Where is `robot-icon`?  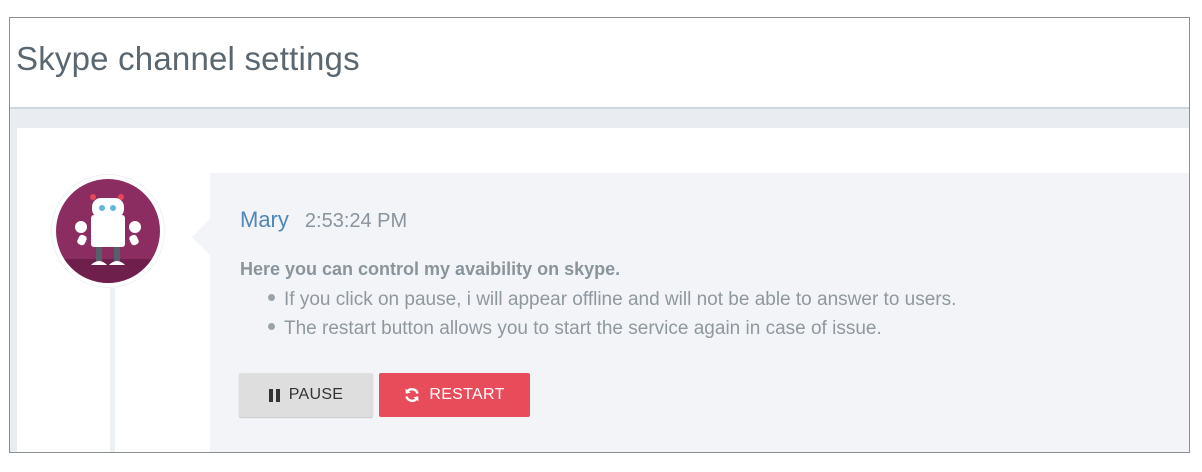 robot-icon is located at coordinates (108, 229).